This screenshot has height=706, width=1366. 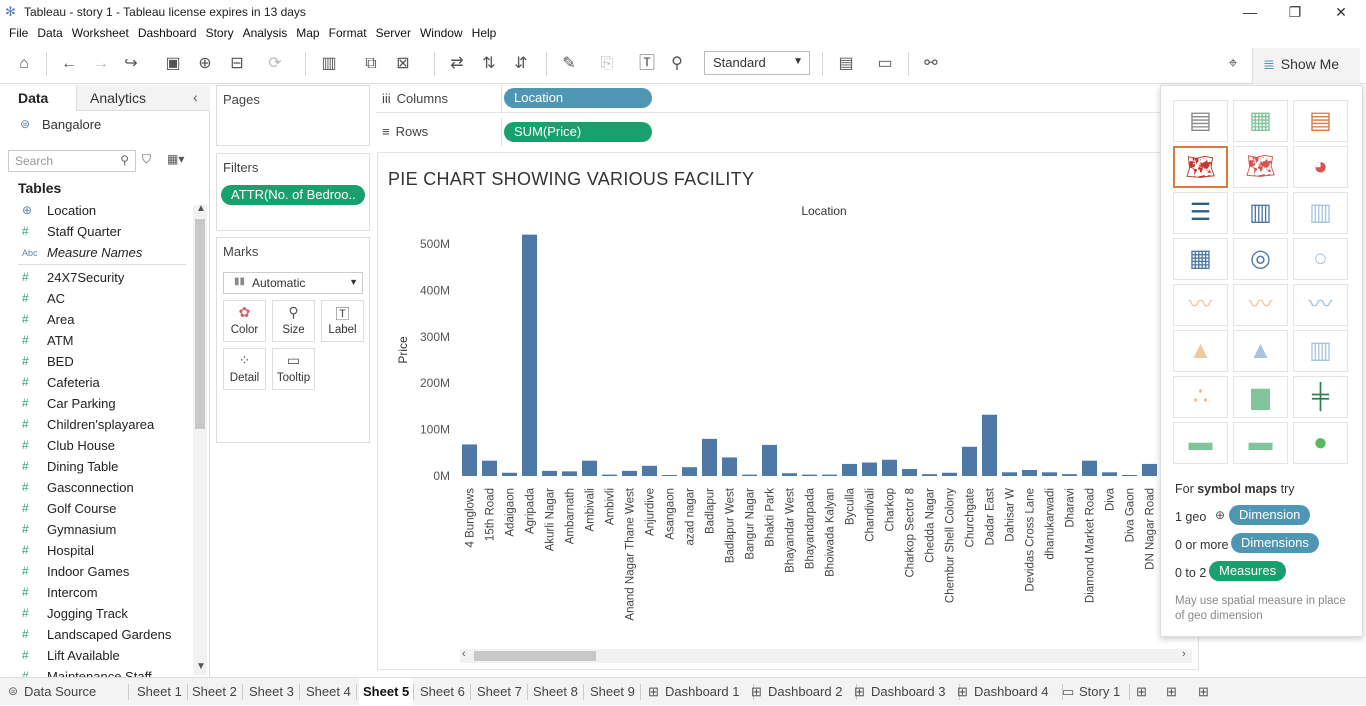 What do you see at coordinates (195, 97) in the screenshot?
I see `collapse-pane-icon: ‹` at bounding box center [195, 97].